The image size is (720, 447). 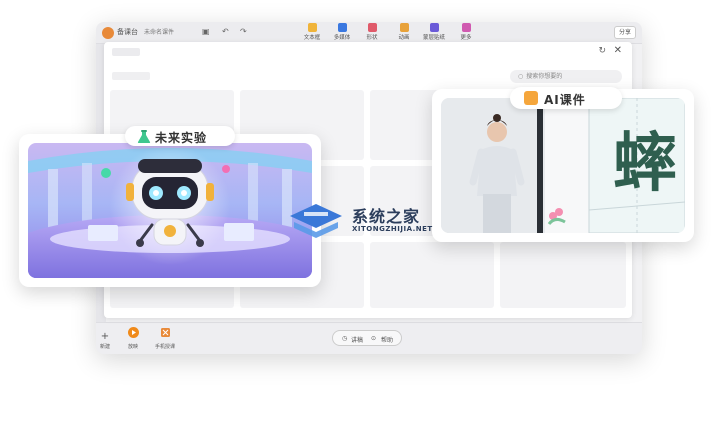 I want to click on toolbar-animation-label: 动画, so click(x=404, y=38).